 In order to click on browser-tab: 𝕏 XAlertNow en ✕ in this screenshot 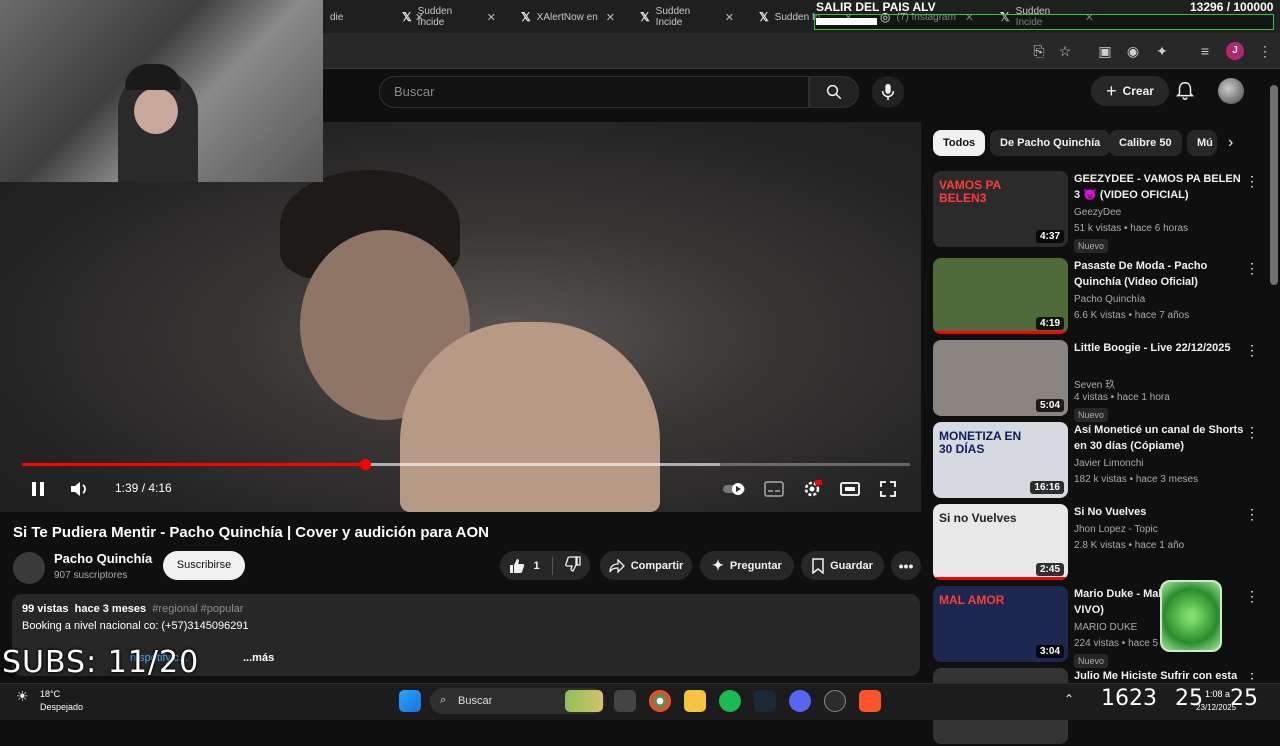, I will do `click(568, 17)`.